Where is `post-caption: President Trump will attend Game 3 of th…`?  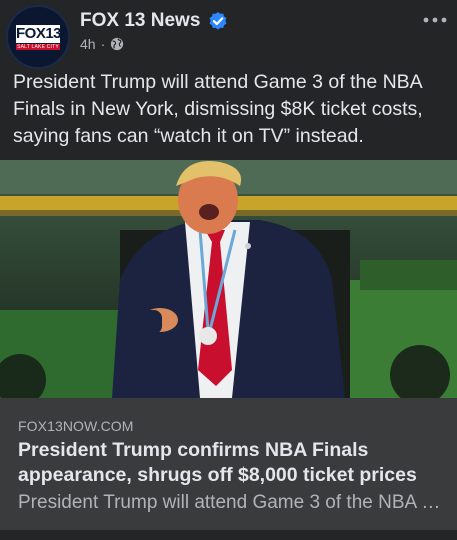 post-caption: President Trump will attend Game 3 of th… is located at coordinates (218, 109).